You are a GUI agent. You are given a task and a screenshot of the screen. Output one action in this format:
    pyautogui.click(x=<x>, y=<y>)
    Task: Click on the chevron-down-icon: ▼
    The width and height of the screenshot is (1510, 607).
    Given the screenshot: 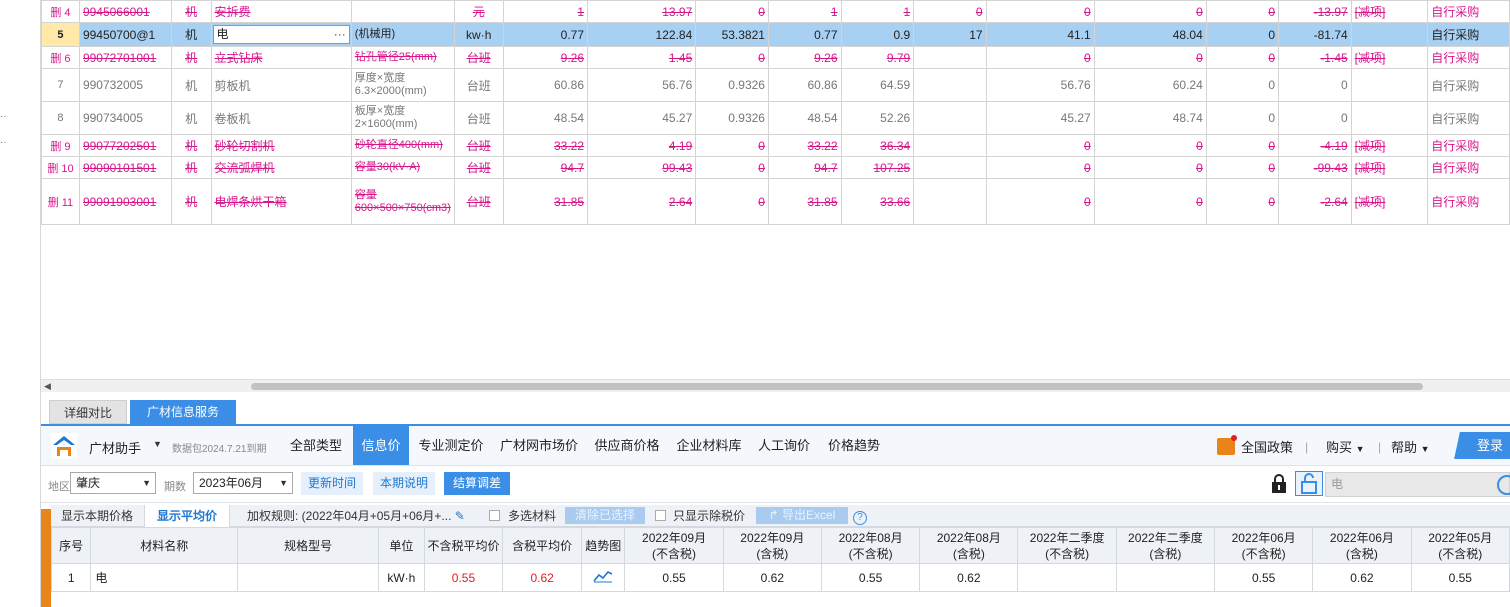 What is the action you would take?
    pyautogui.click(x=157, y=444)
    